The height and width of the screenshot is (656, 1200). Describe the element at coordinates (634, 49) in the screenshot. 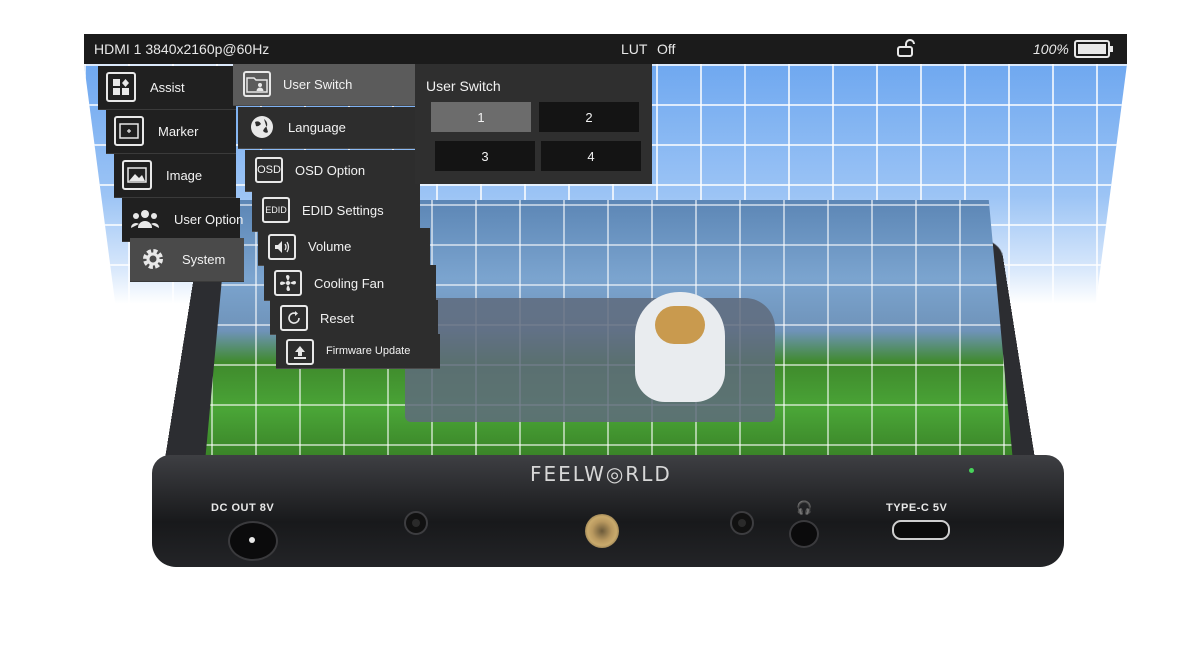

I see `lut-label: LUT` at that location.